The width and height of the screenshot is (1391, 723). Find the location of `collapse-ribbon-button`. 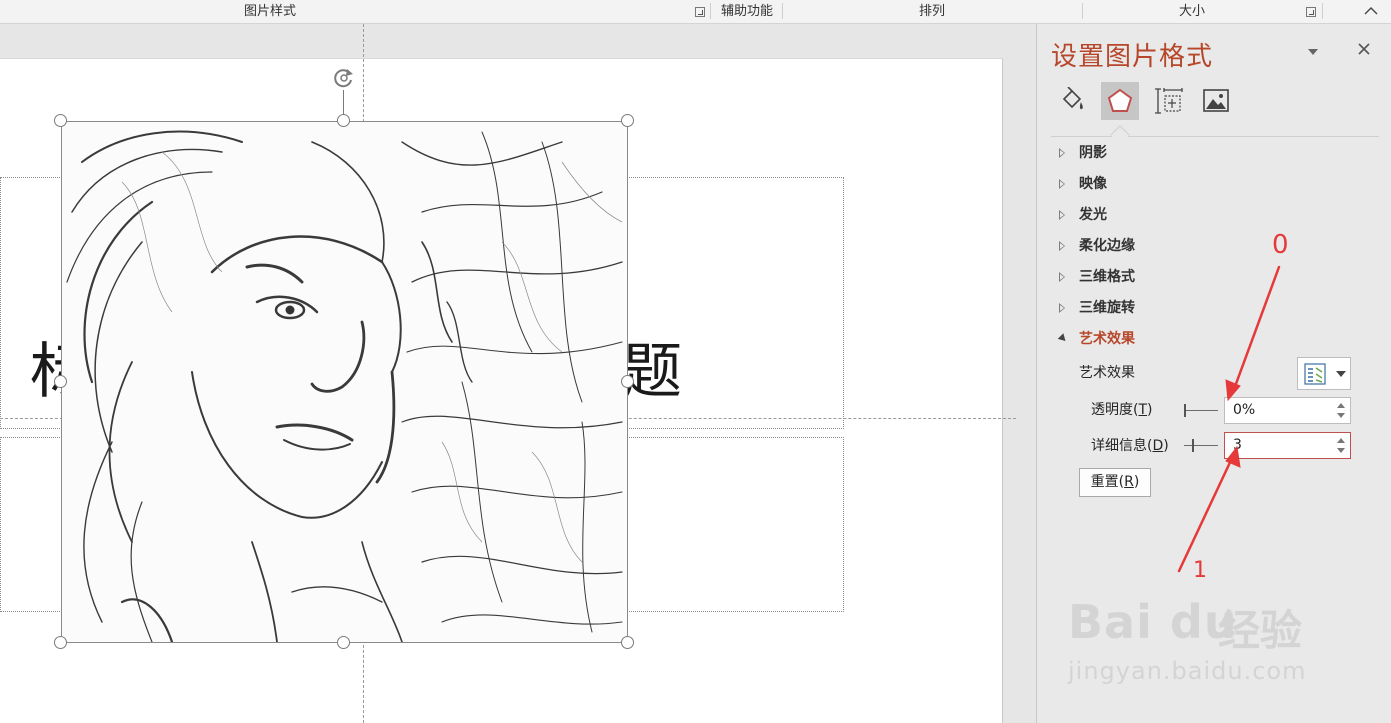

collapse-ribbon-button is located at coordinates (1371, 12).